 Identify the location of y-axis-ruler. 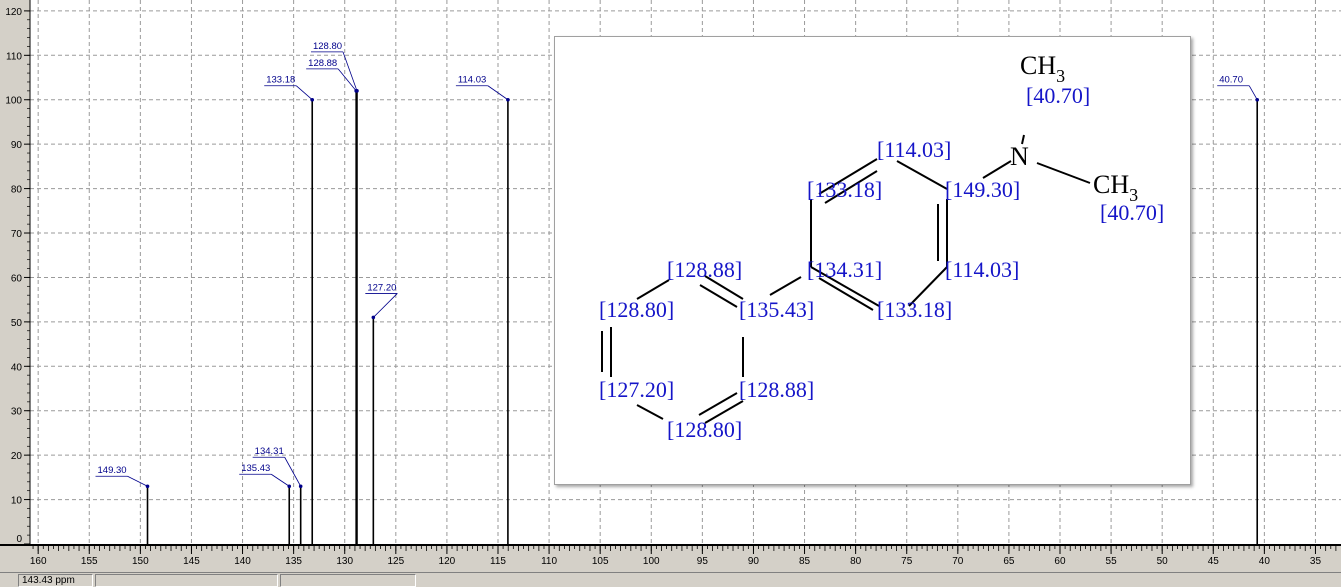
(15, 272).